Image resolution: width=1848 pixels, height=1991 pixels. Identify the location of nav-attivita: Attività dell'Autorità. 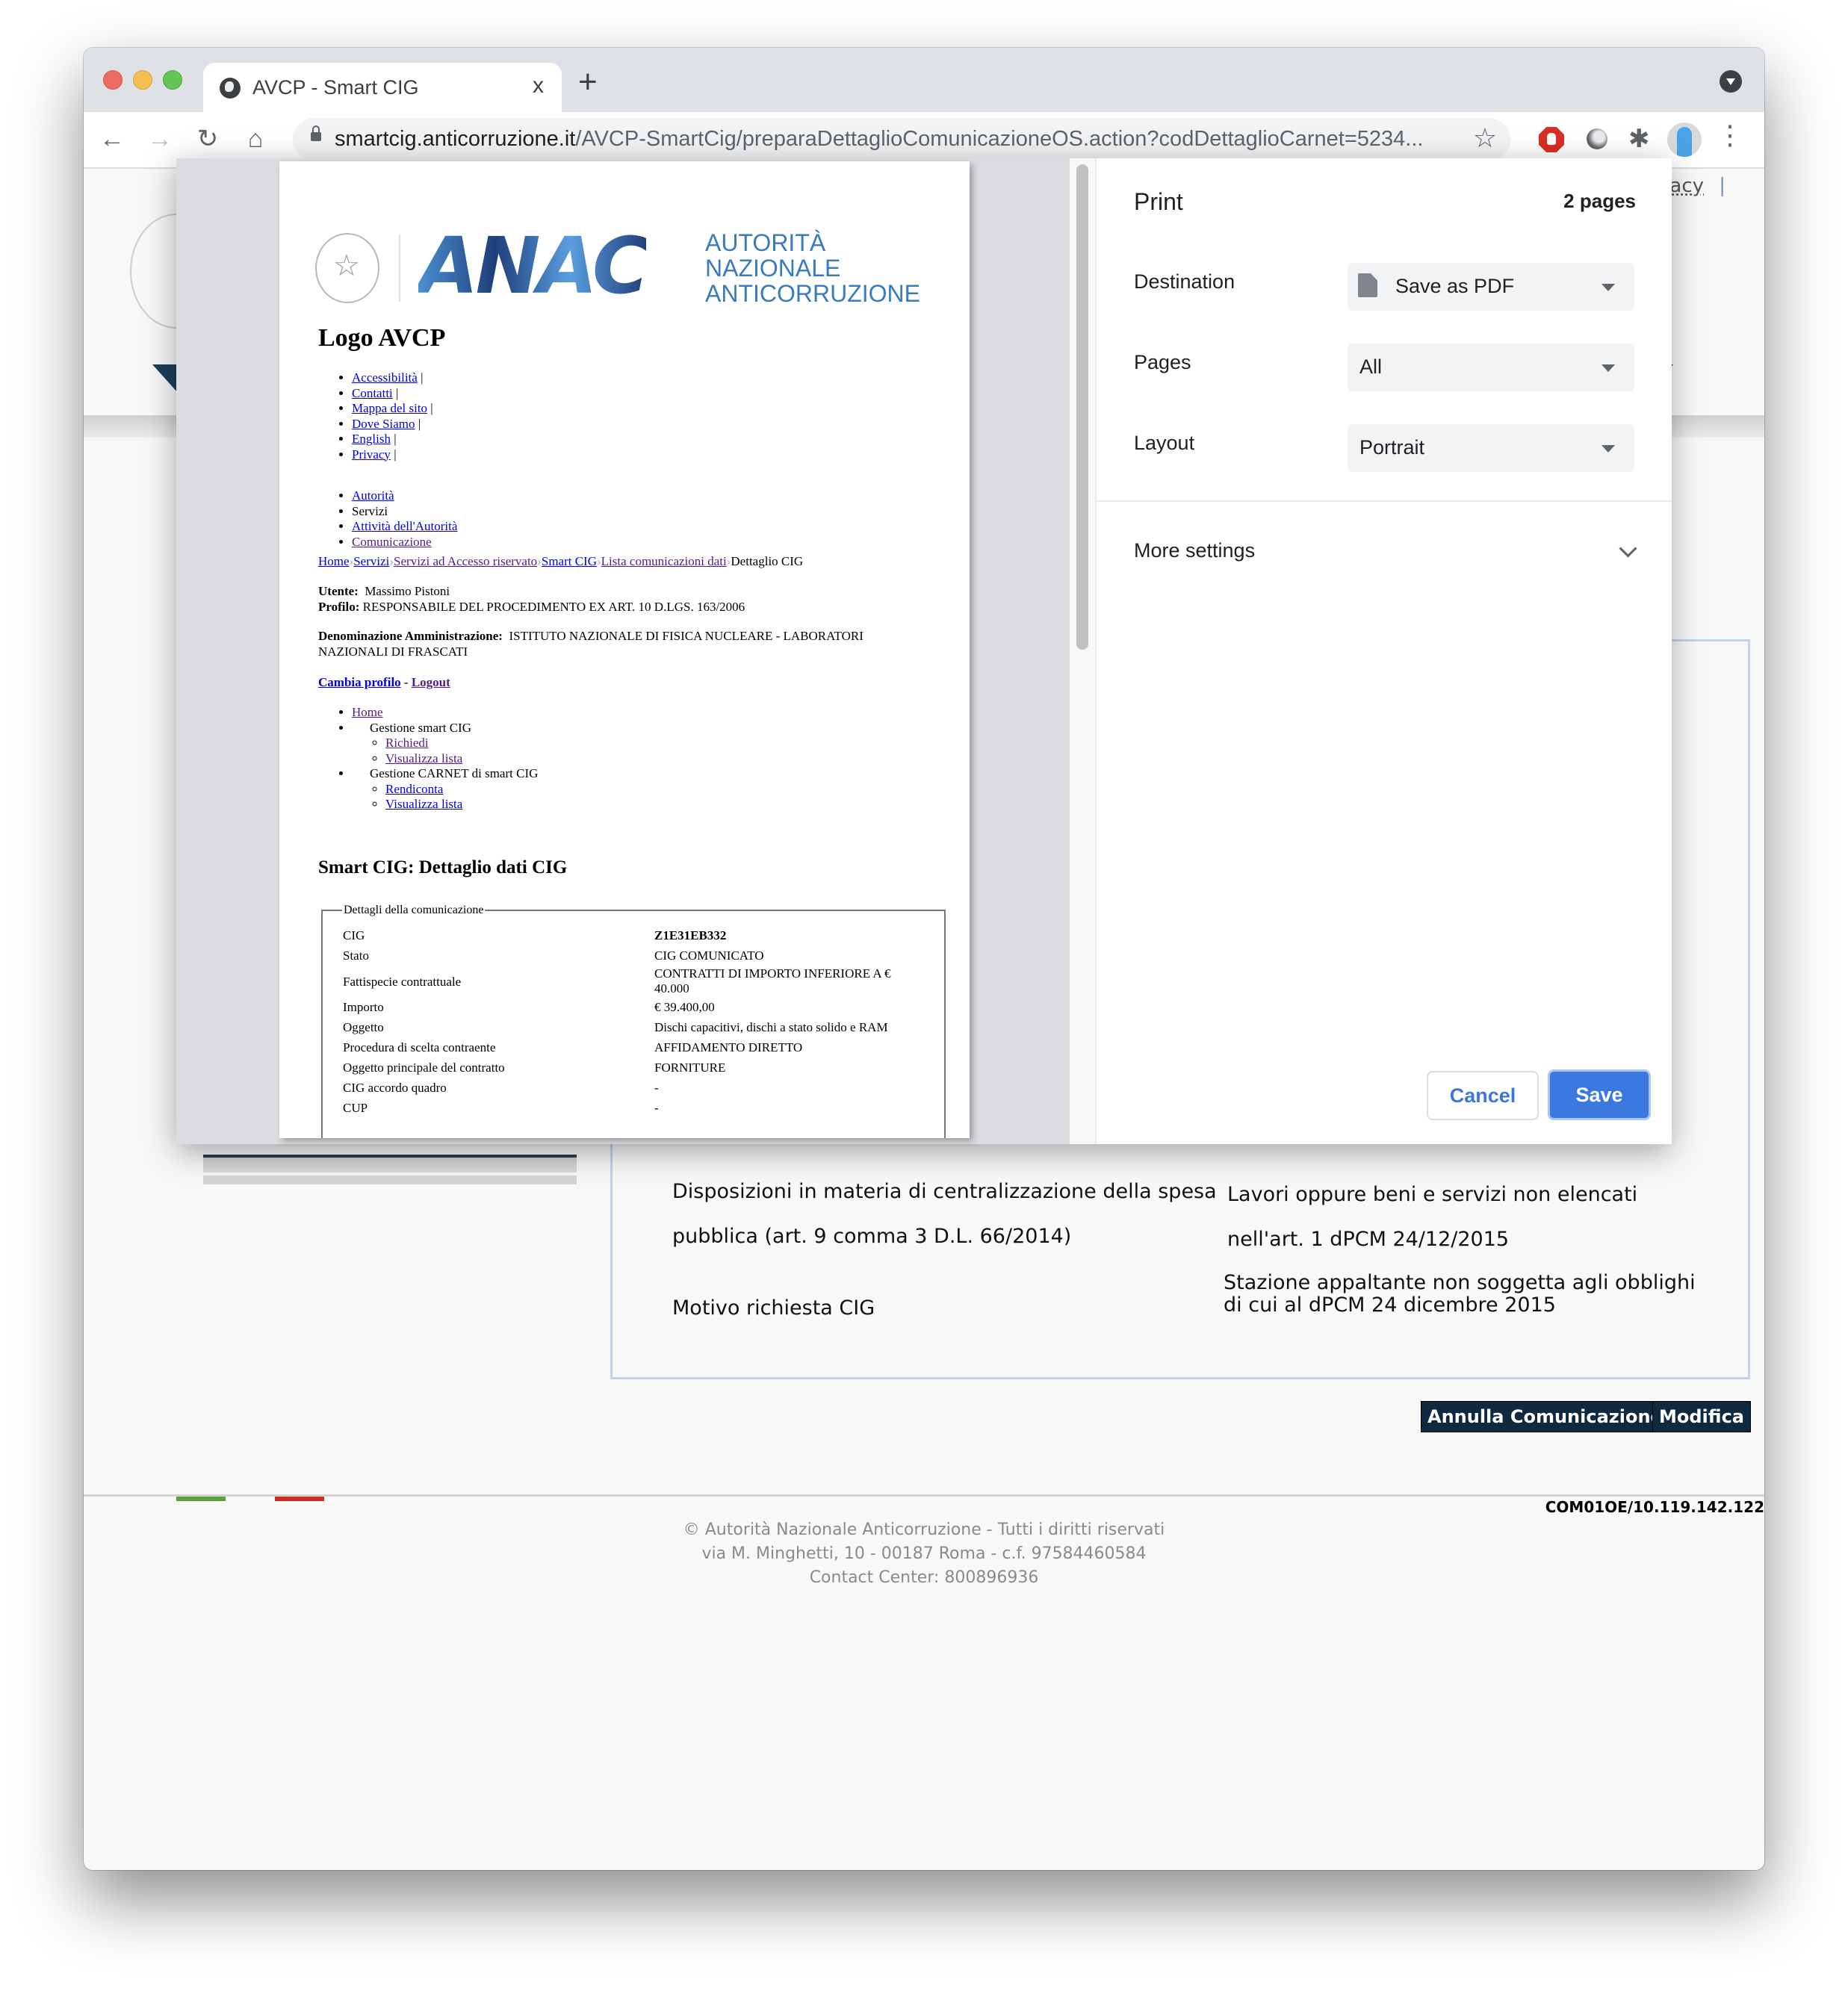
(405, 526).